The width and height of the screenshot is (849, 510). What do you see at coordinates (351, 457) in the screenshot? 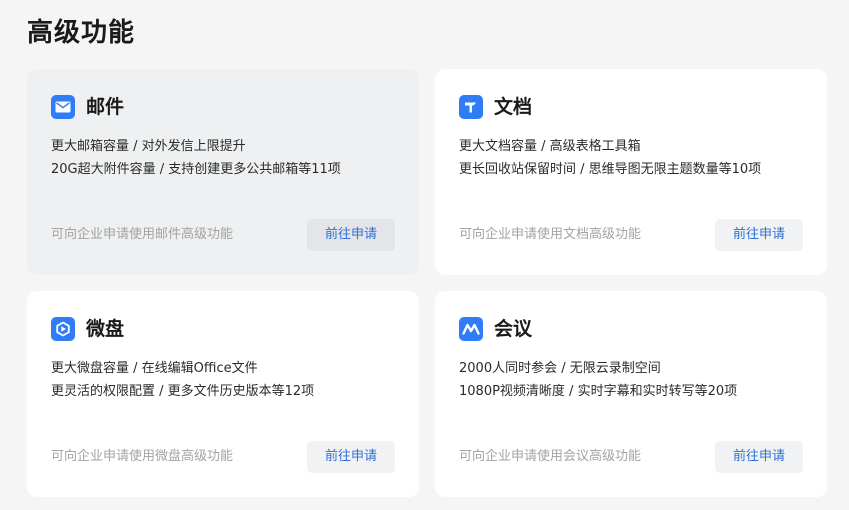
I see `apply-button-drive: 前往申请` at bounding box center [351, 457].